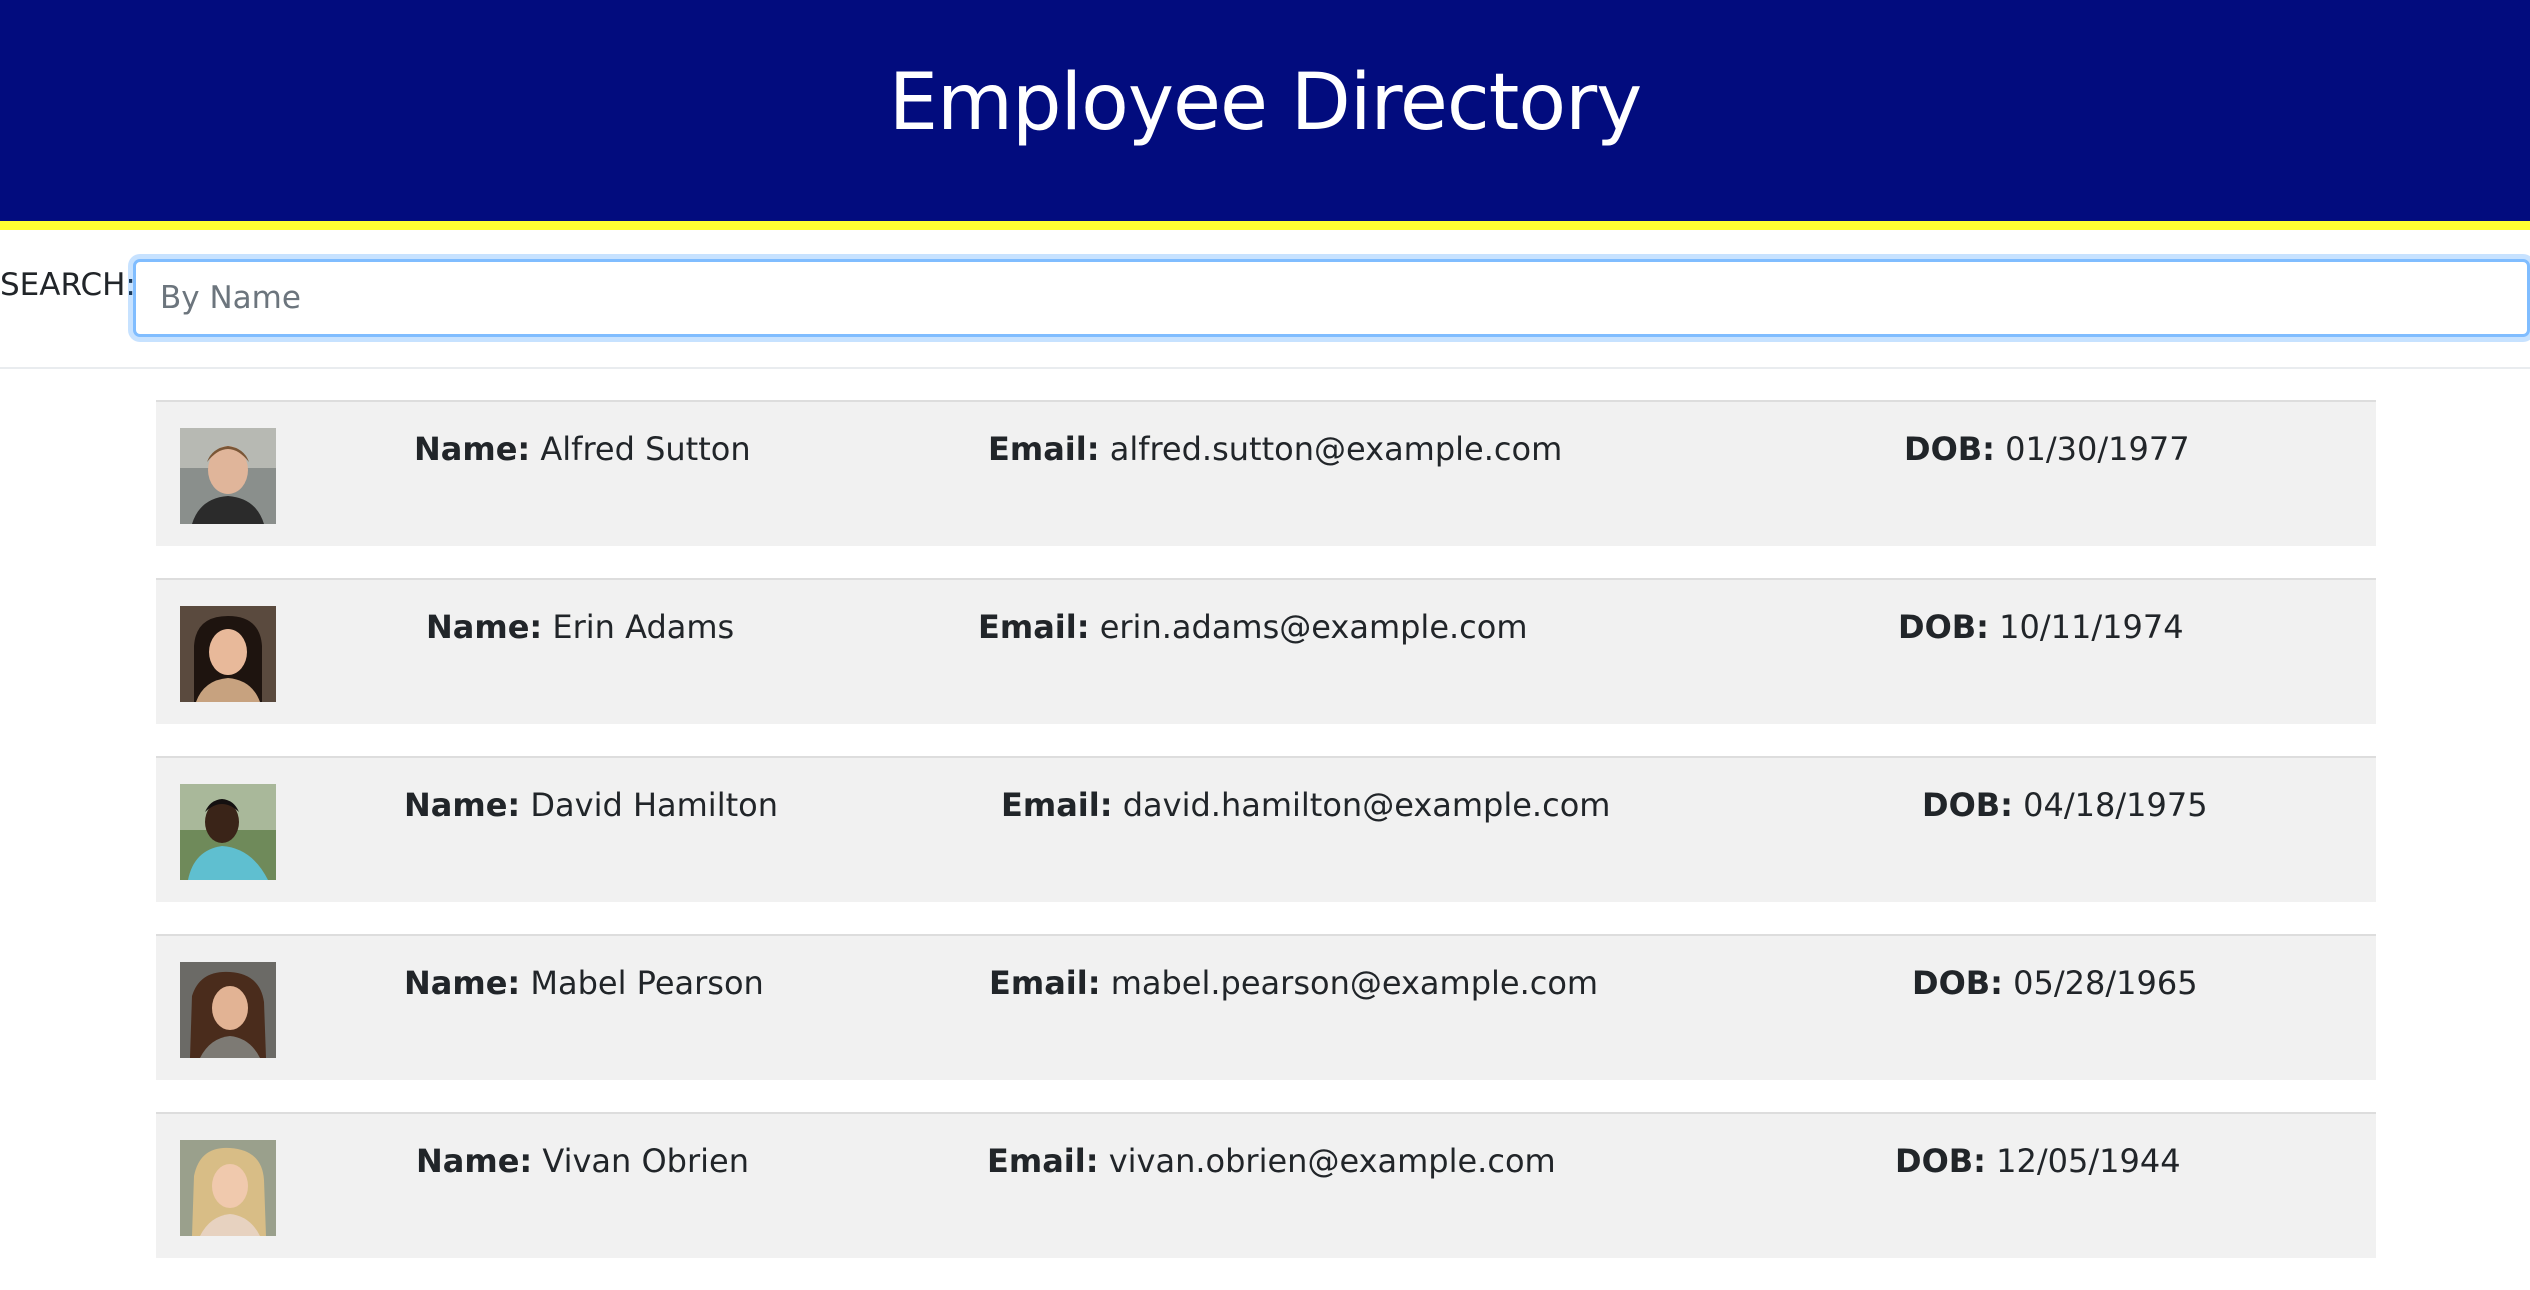 Image resolution: width=2530 pixels, height=1290 pixels. I want to click on employee-name: Name: Mabel Pearson, so click(584, 983).